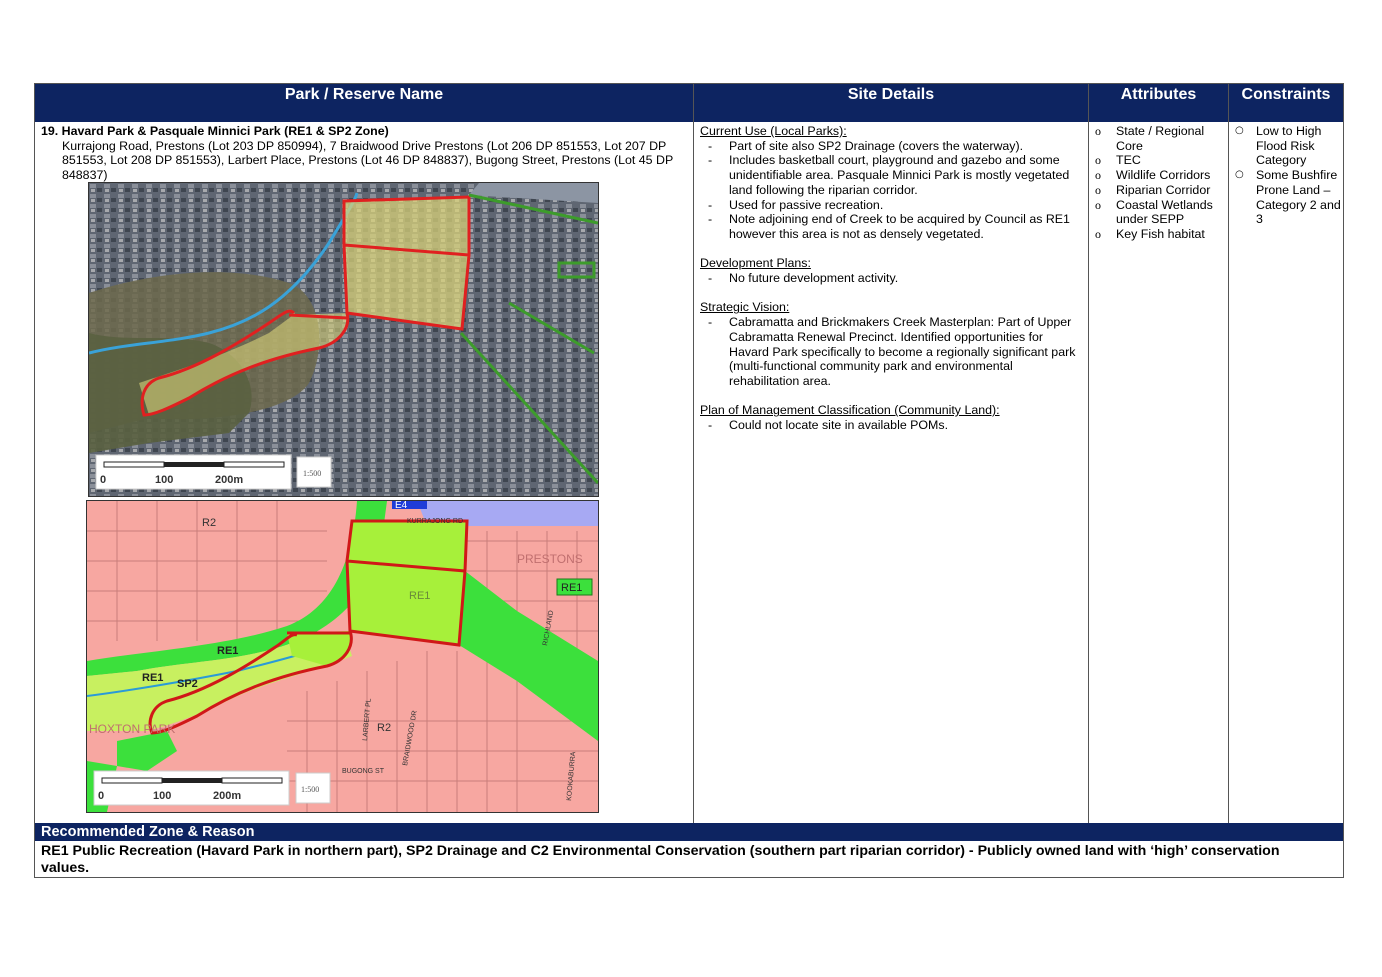 The width and height of the screenshot is (1382, 977). I want to click on current-use-heading: Current Use (Local Parks):, so click(773, 131).